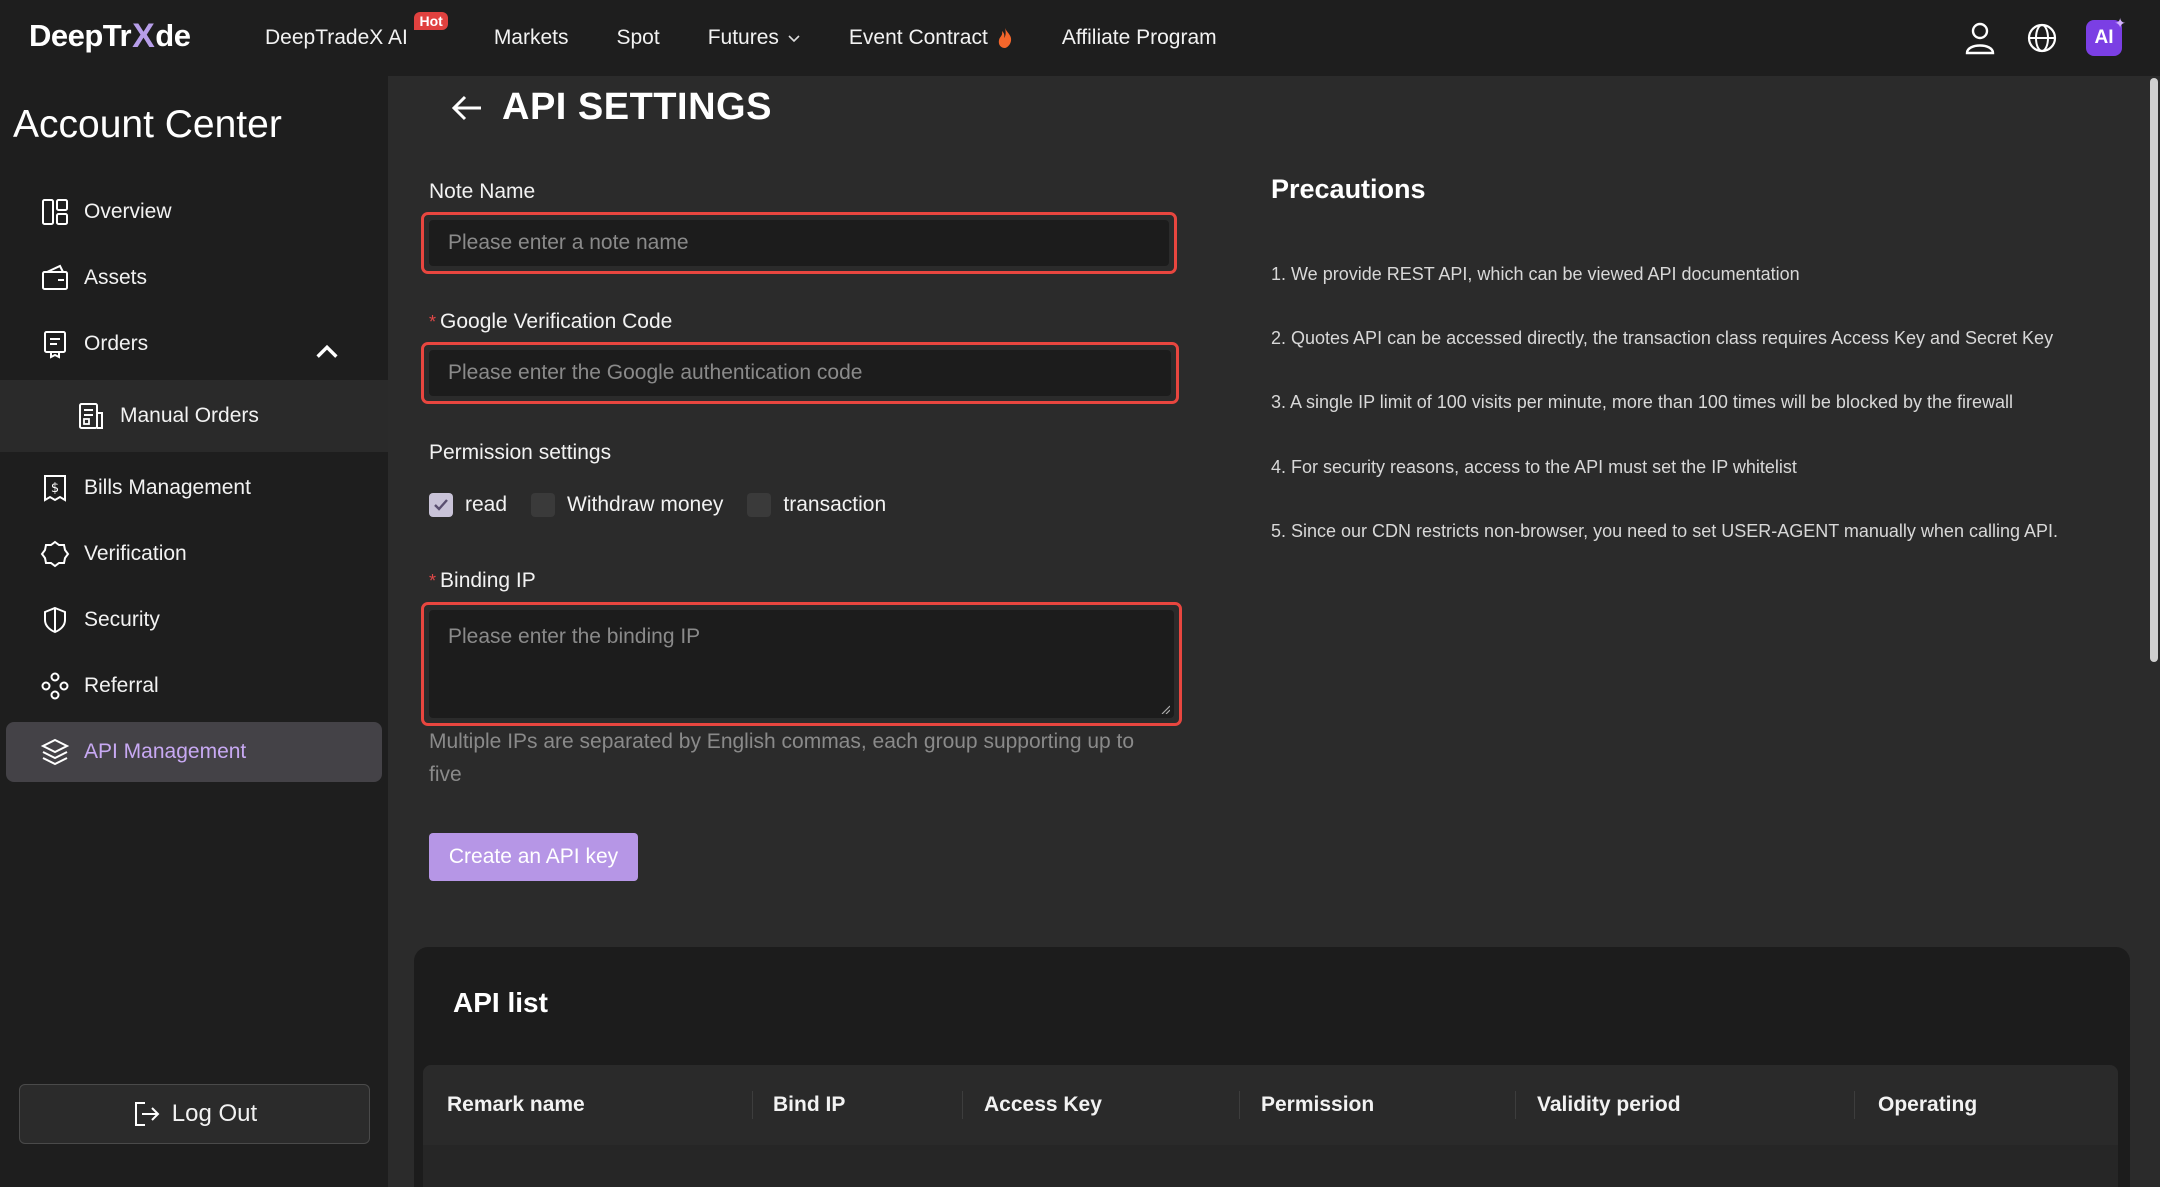  Describe the element at coordinates (743, 37) in the screenshot. I see `nav-futures-label: Futures` at that location.